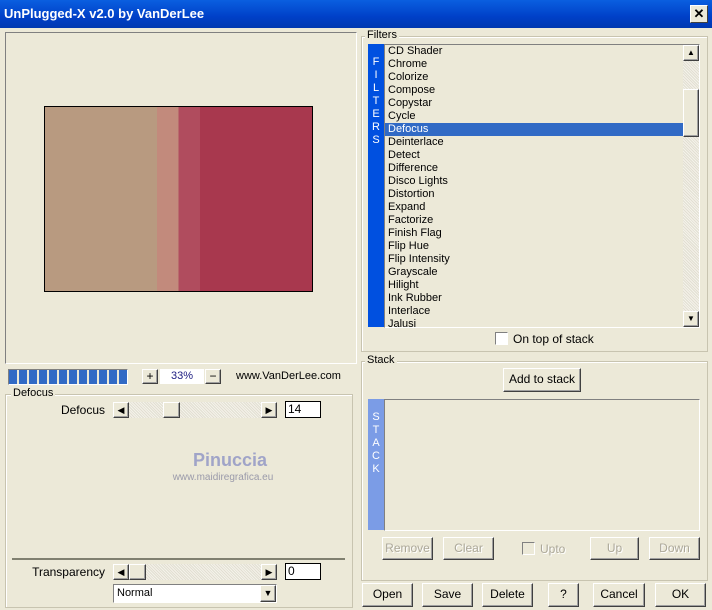  I want to click on scroll-thumb, so click(691, 113).